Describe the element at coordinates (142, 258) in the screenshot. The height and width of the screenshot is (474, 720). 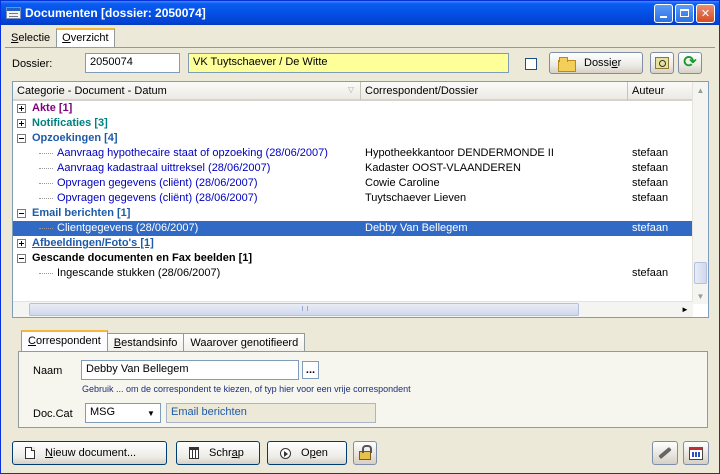
I see `category-label: Gescande documenten en Fax beelden [1]` at that location.